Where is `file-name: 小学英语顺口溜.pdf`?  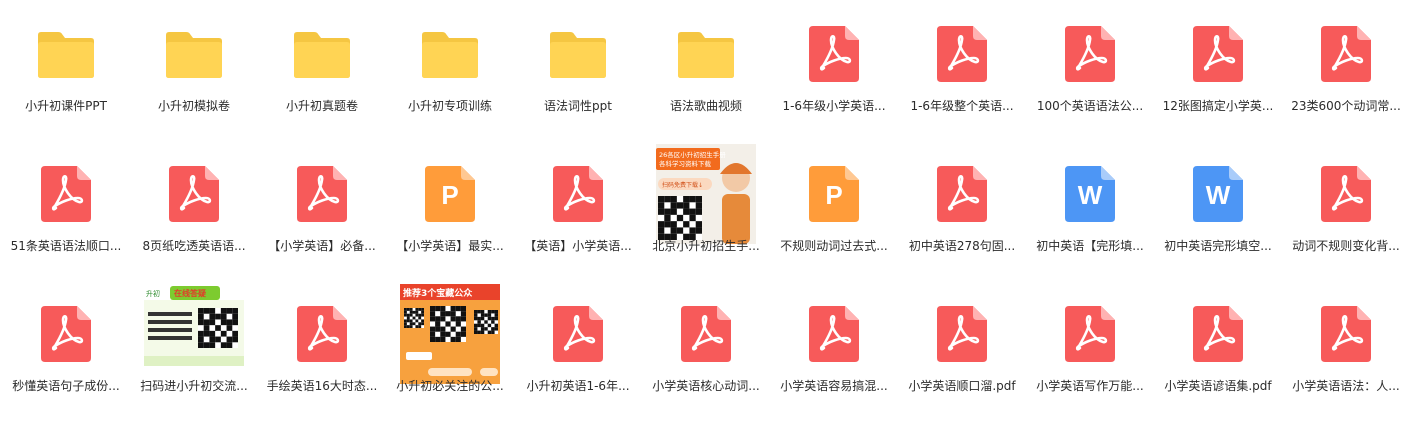
file-name: 小学英语顺口溜.pdf is located at coordinates (962, 386).